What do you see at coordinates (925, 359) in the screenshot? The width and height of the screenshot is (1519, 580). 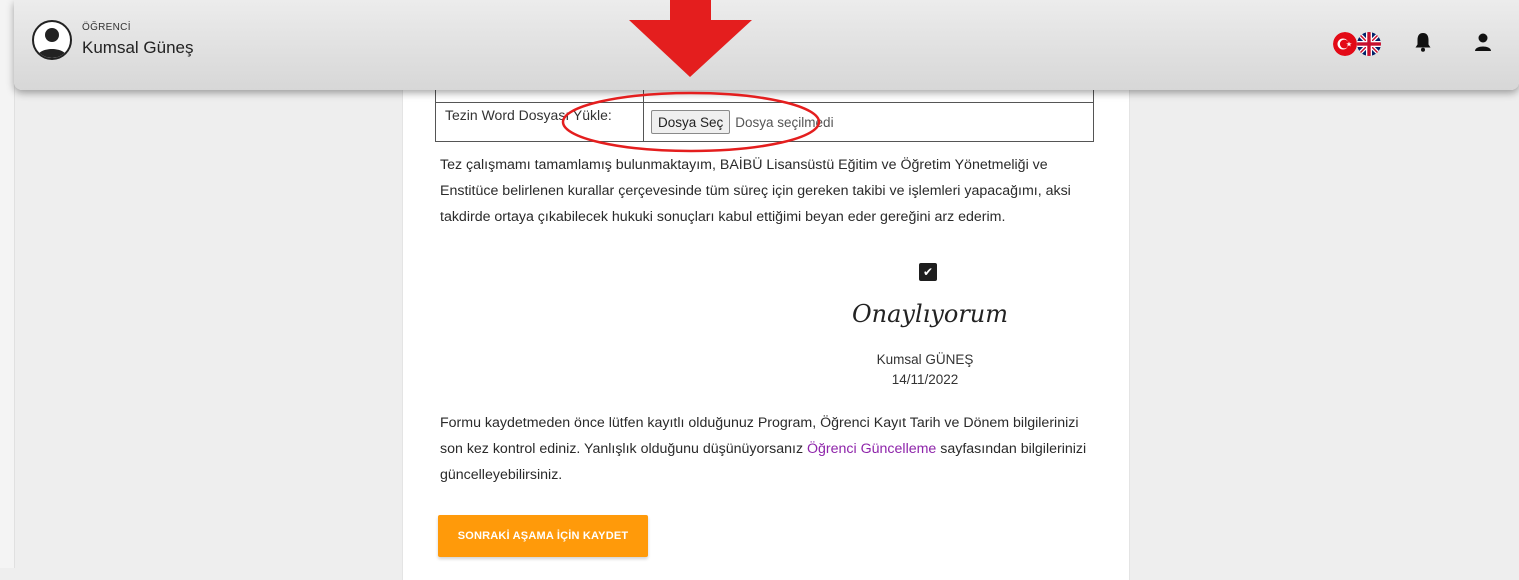 I see `signer-name: Kumsal GÜNEŞ` at bounding box center [925, 359].